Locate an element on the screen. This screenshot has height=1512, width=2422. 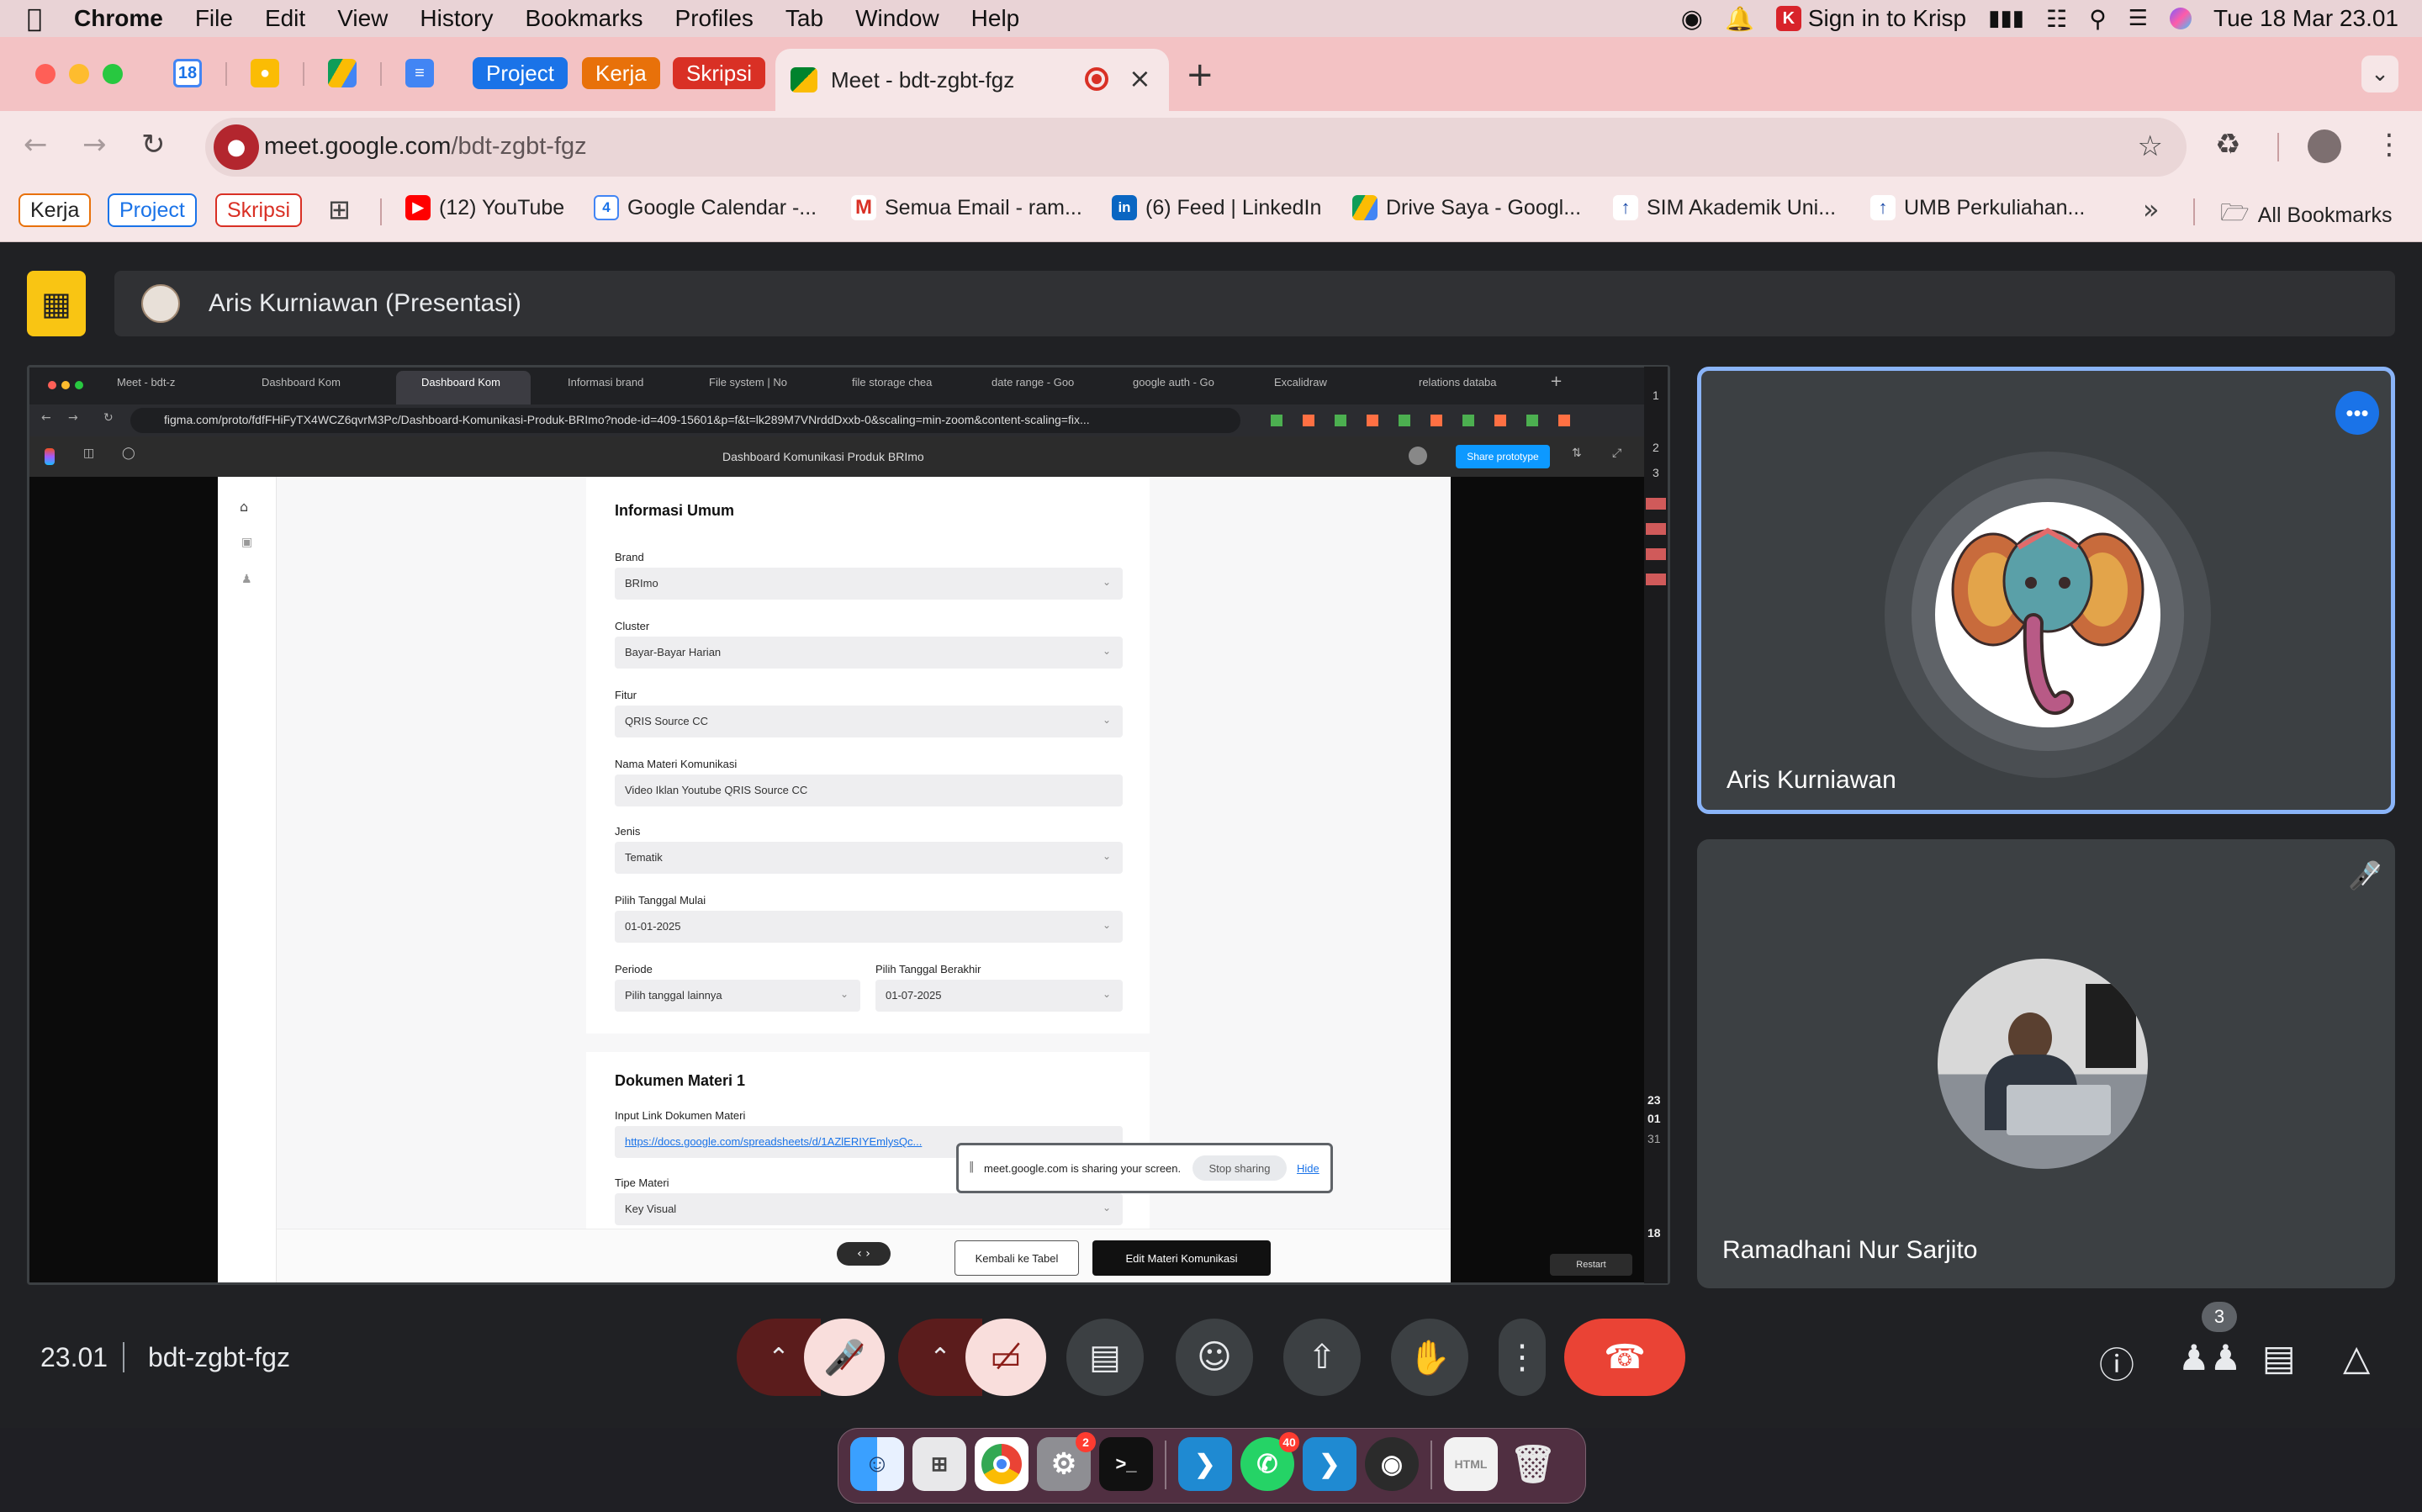
menu-help: Help is located at coordinates (995, 18).